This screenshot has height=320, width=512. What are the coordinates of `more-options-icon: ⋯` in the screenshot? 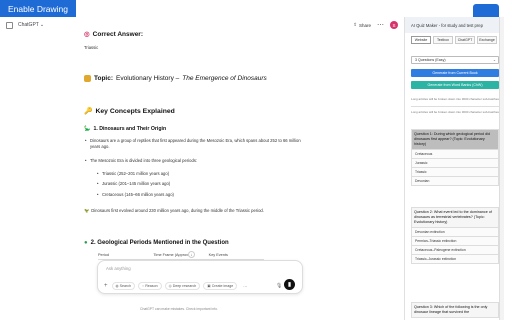 It's located at (380, 25).